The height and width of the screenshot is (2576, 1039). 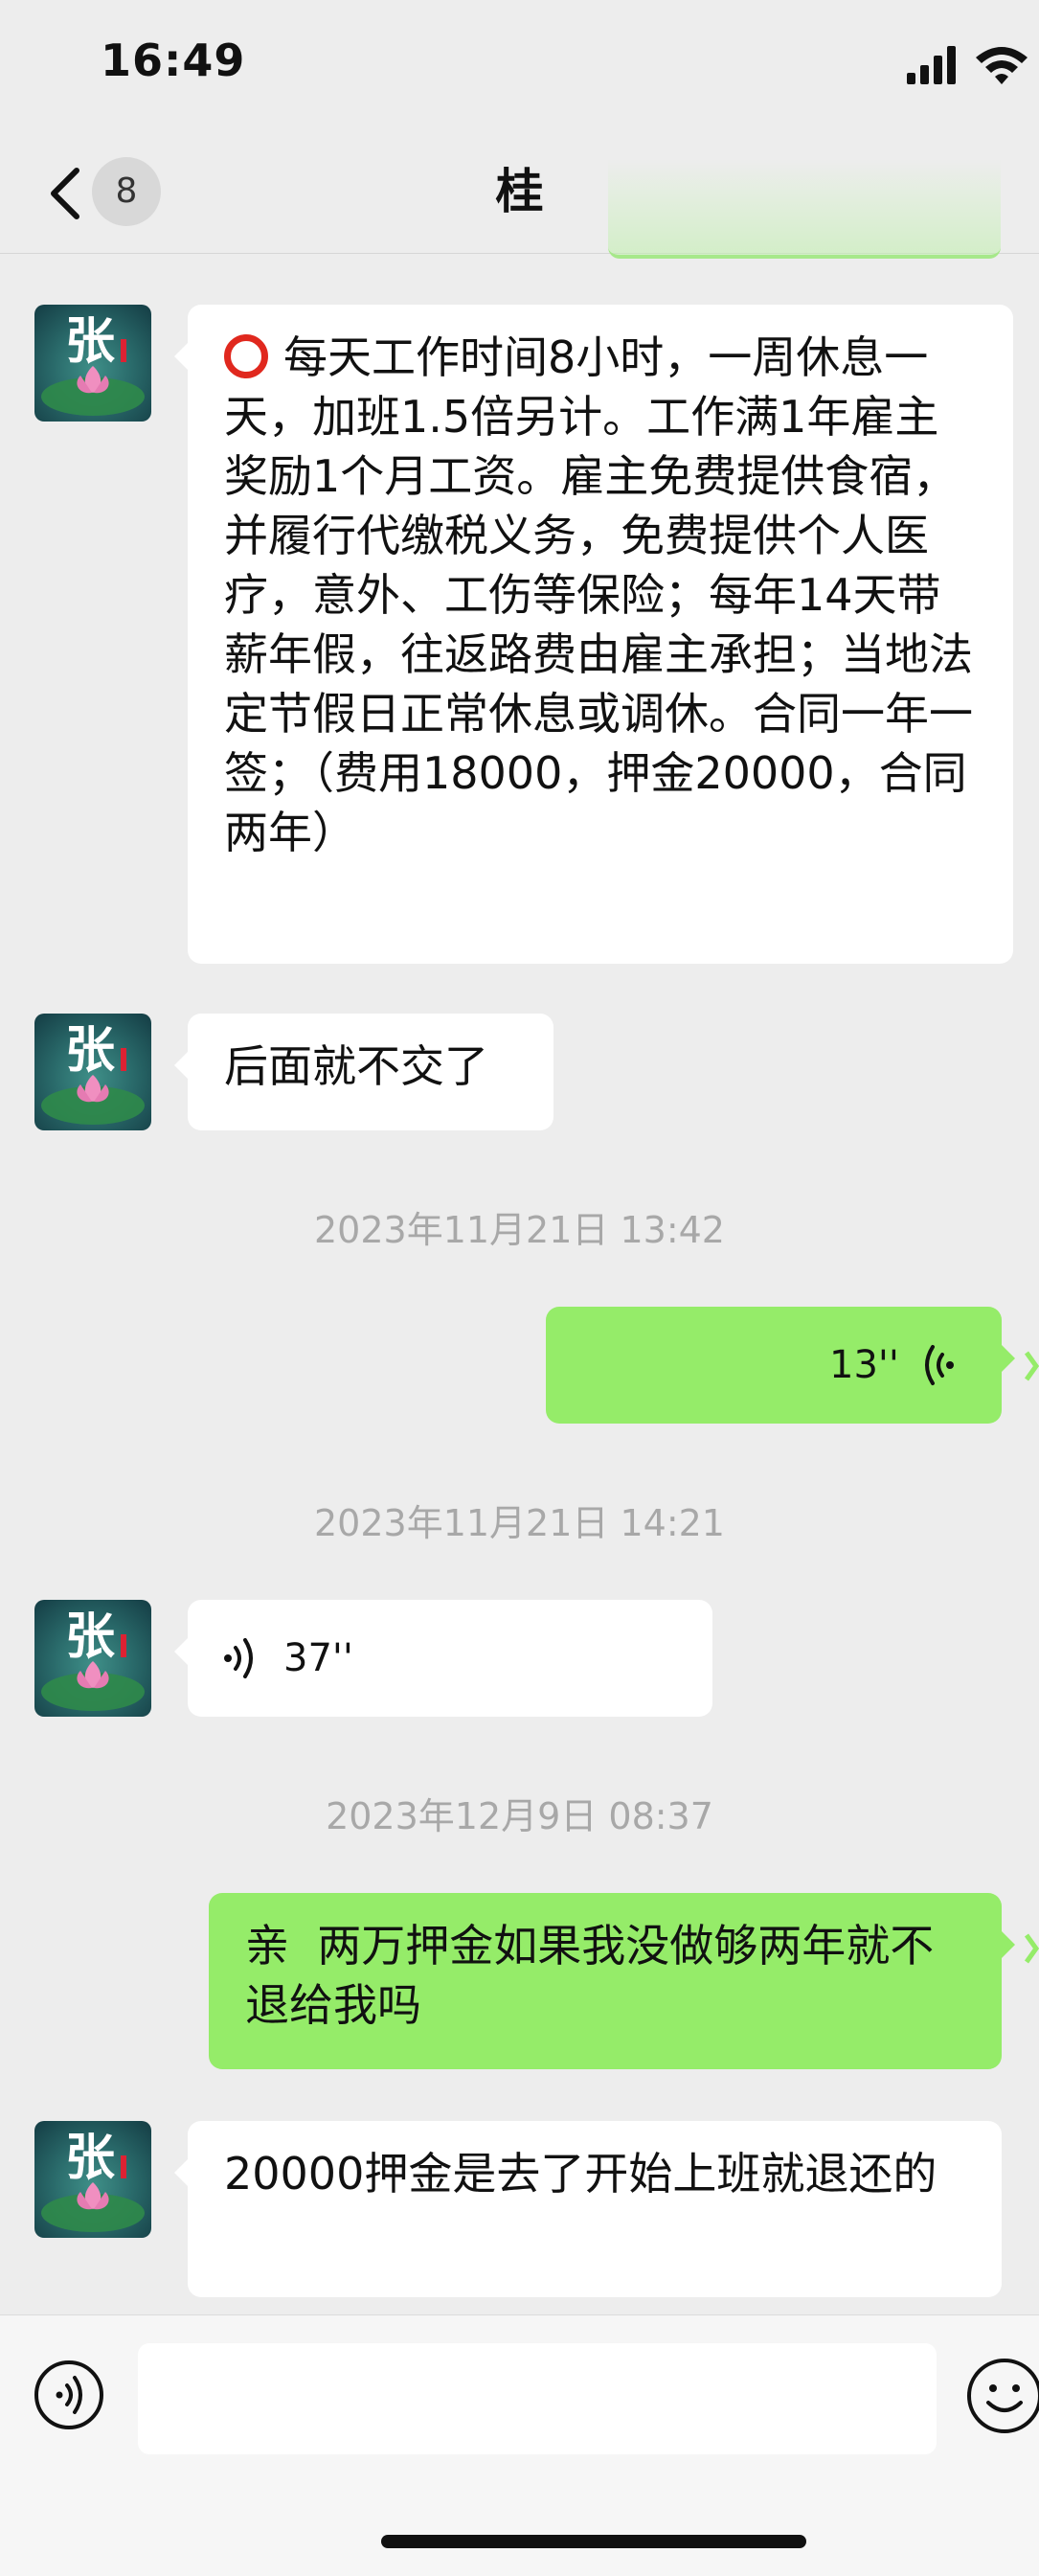 I want to click on red-circle-icon, so click(x=246, y=356).